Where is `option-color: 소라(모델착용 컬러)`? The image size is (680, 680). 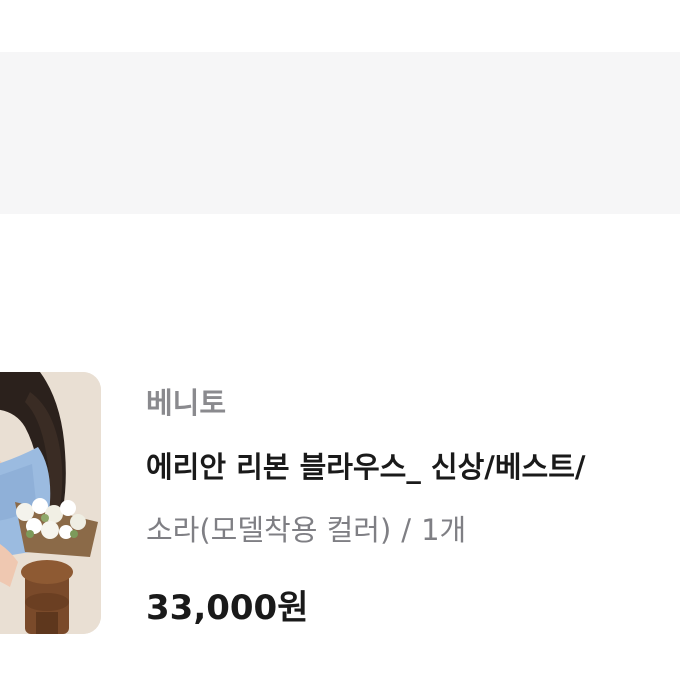
option-color: 소라(모델착용 컬러) is located at coordinates (269, 530).